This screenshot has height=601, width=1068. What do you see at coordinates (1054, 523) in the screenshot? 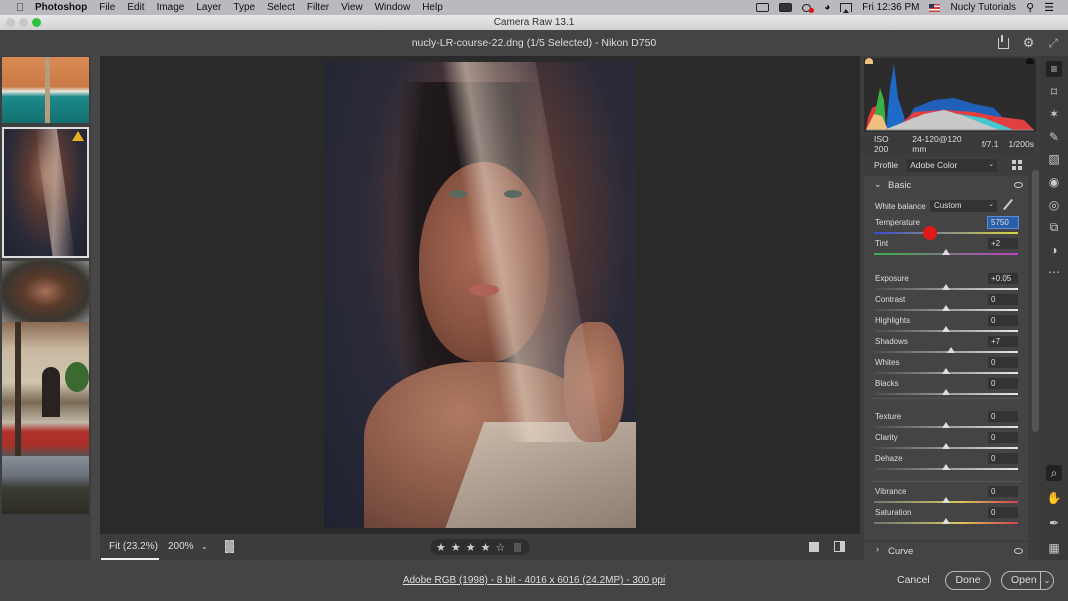
I see `color-sampler-icon: ✒` at bounding box center [1054, 523].